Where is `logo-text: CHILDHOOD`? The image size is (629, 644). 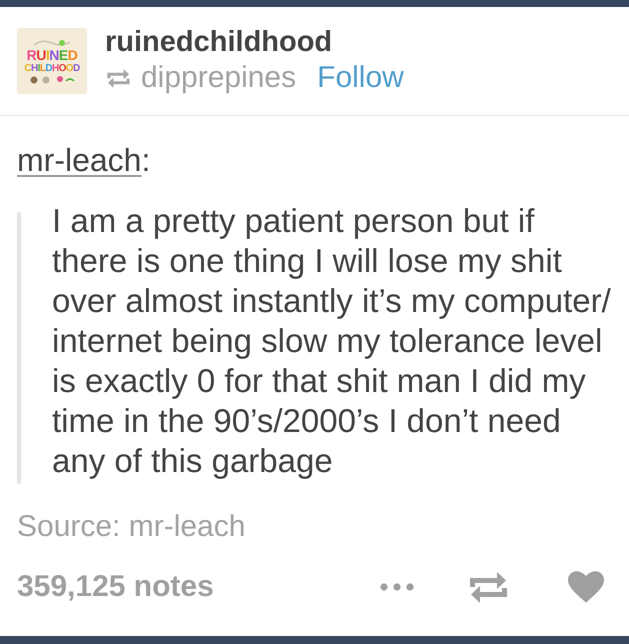 logo-text: CHILDHOOD is located at coordinates (52, 68).